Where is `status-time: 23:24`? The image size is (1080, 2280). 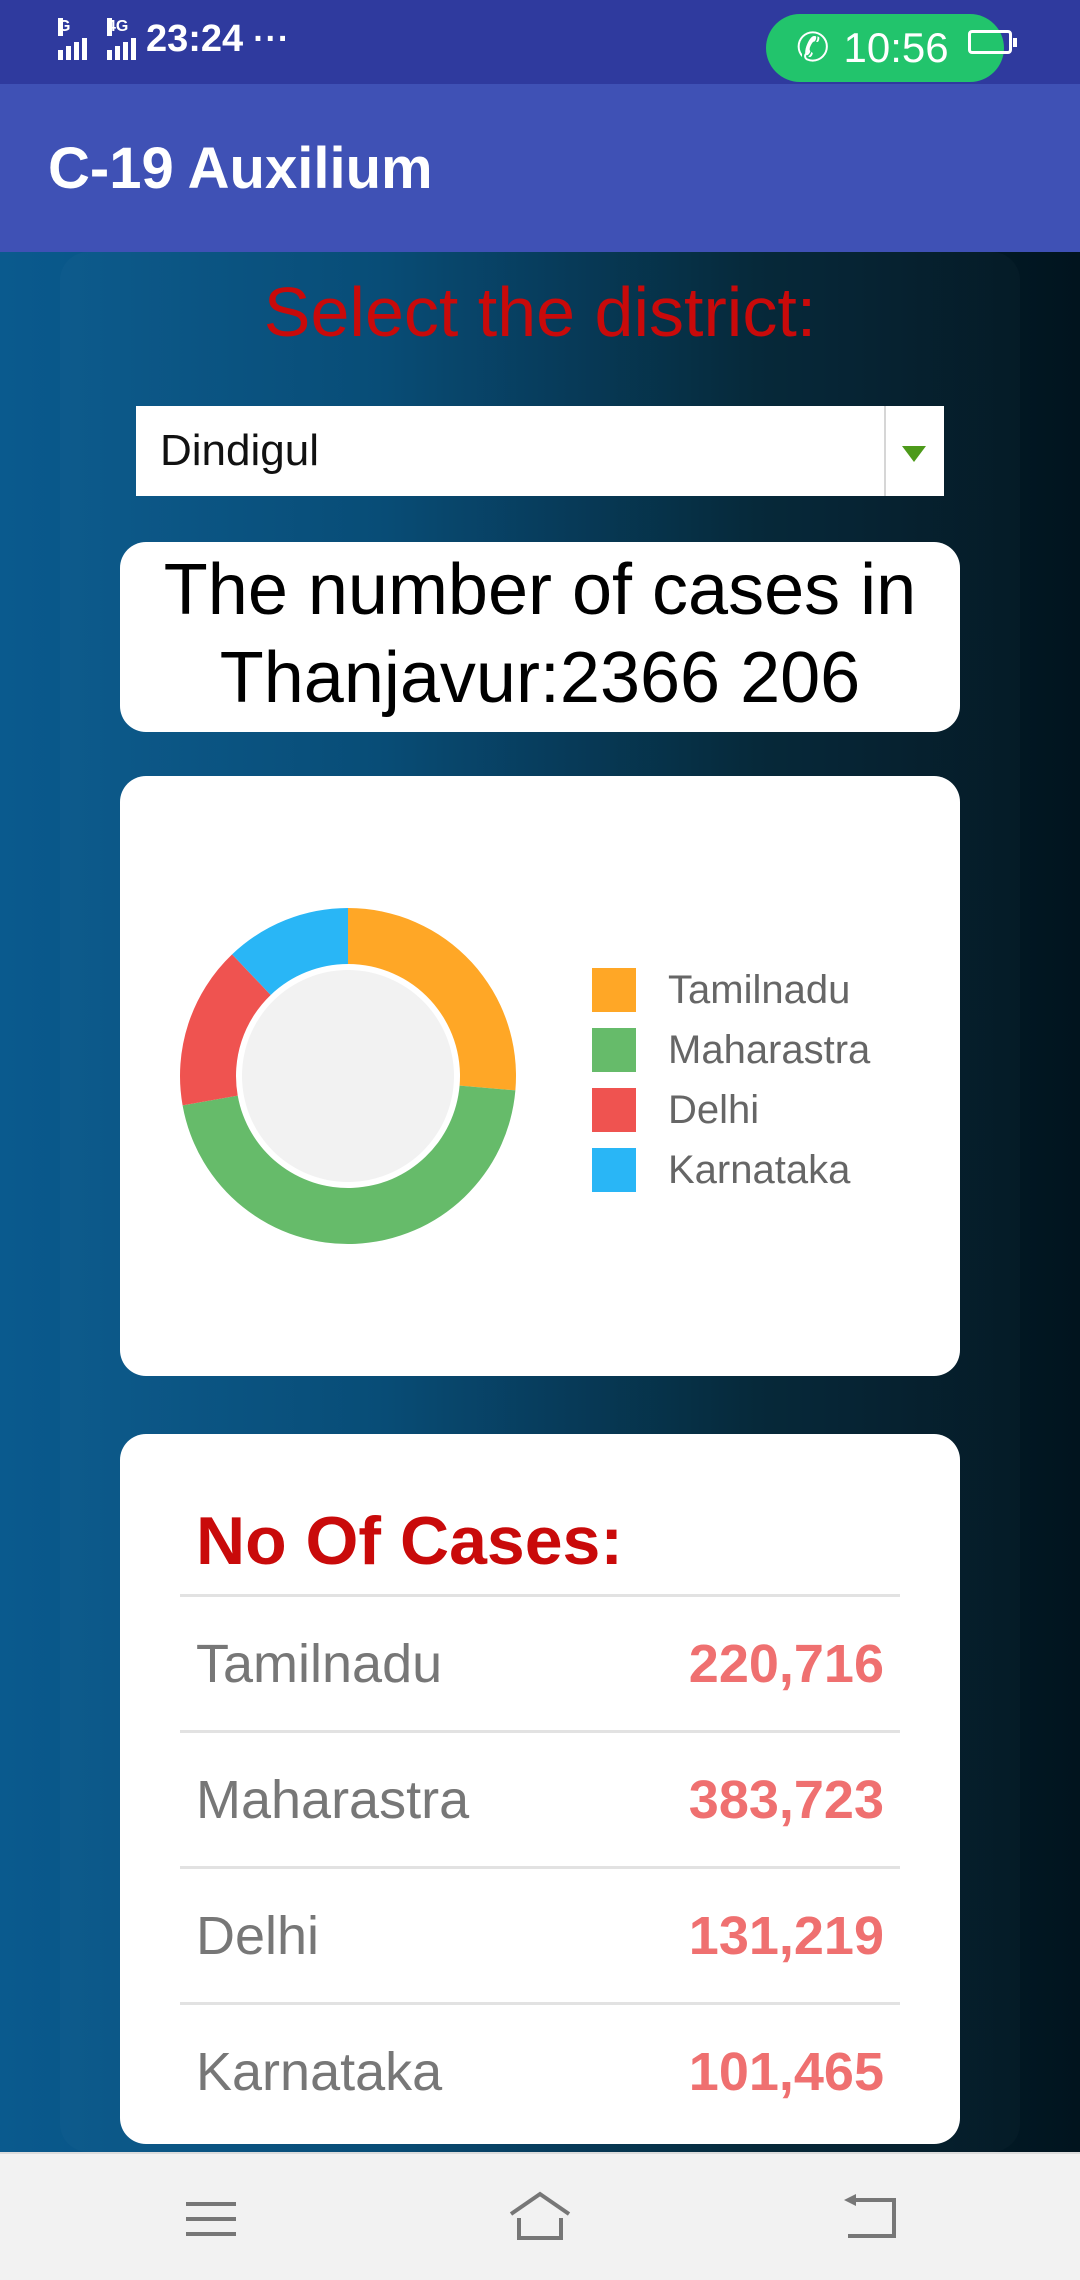
status-time: 23:24 is located at coordinates (195, 39).